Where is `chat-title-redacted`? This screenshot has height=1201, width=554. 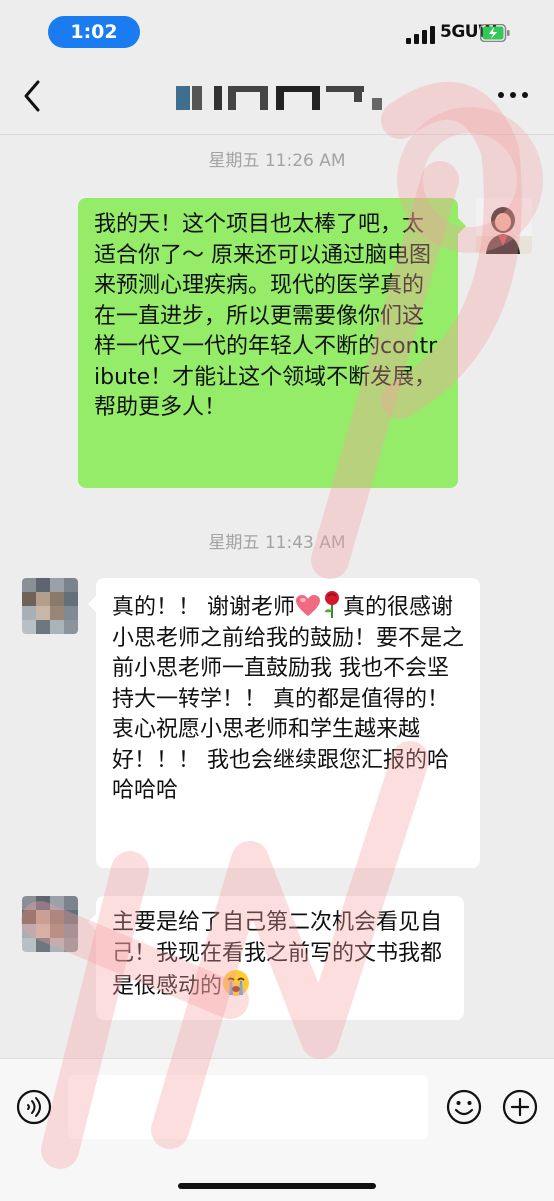 chat-title-redacted is located at coordinates (281, 98).